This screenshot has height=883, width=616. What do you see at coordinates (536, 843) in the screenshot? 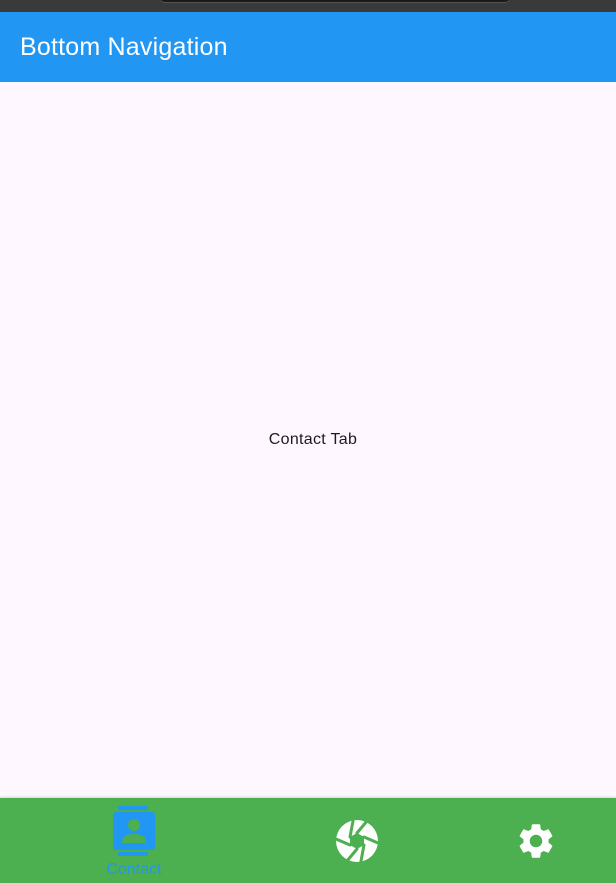
I see `settings-gear-icon` at bounding box center [536, 843].